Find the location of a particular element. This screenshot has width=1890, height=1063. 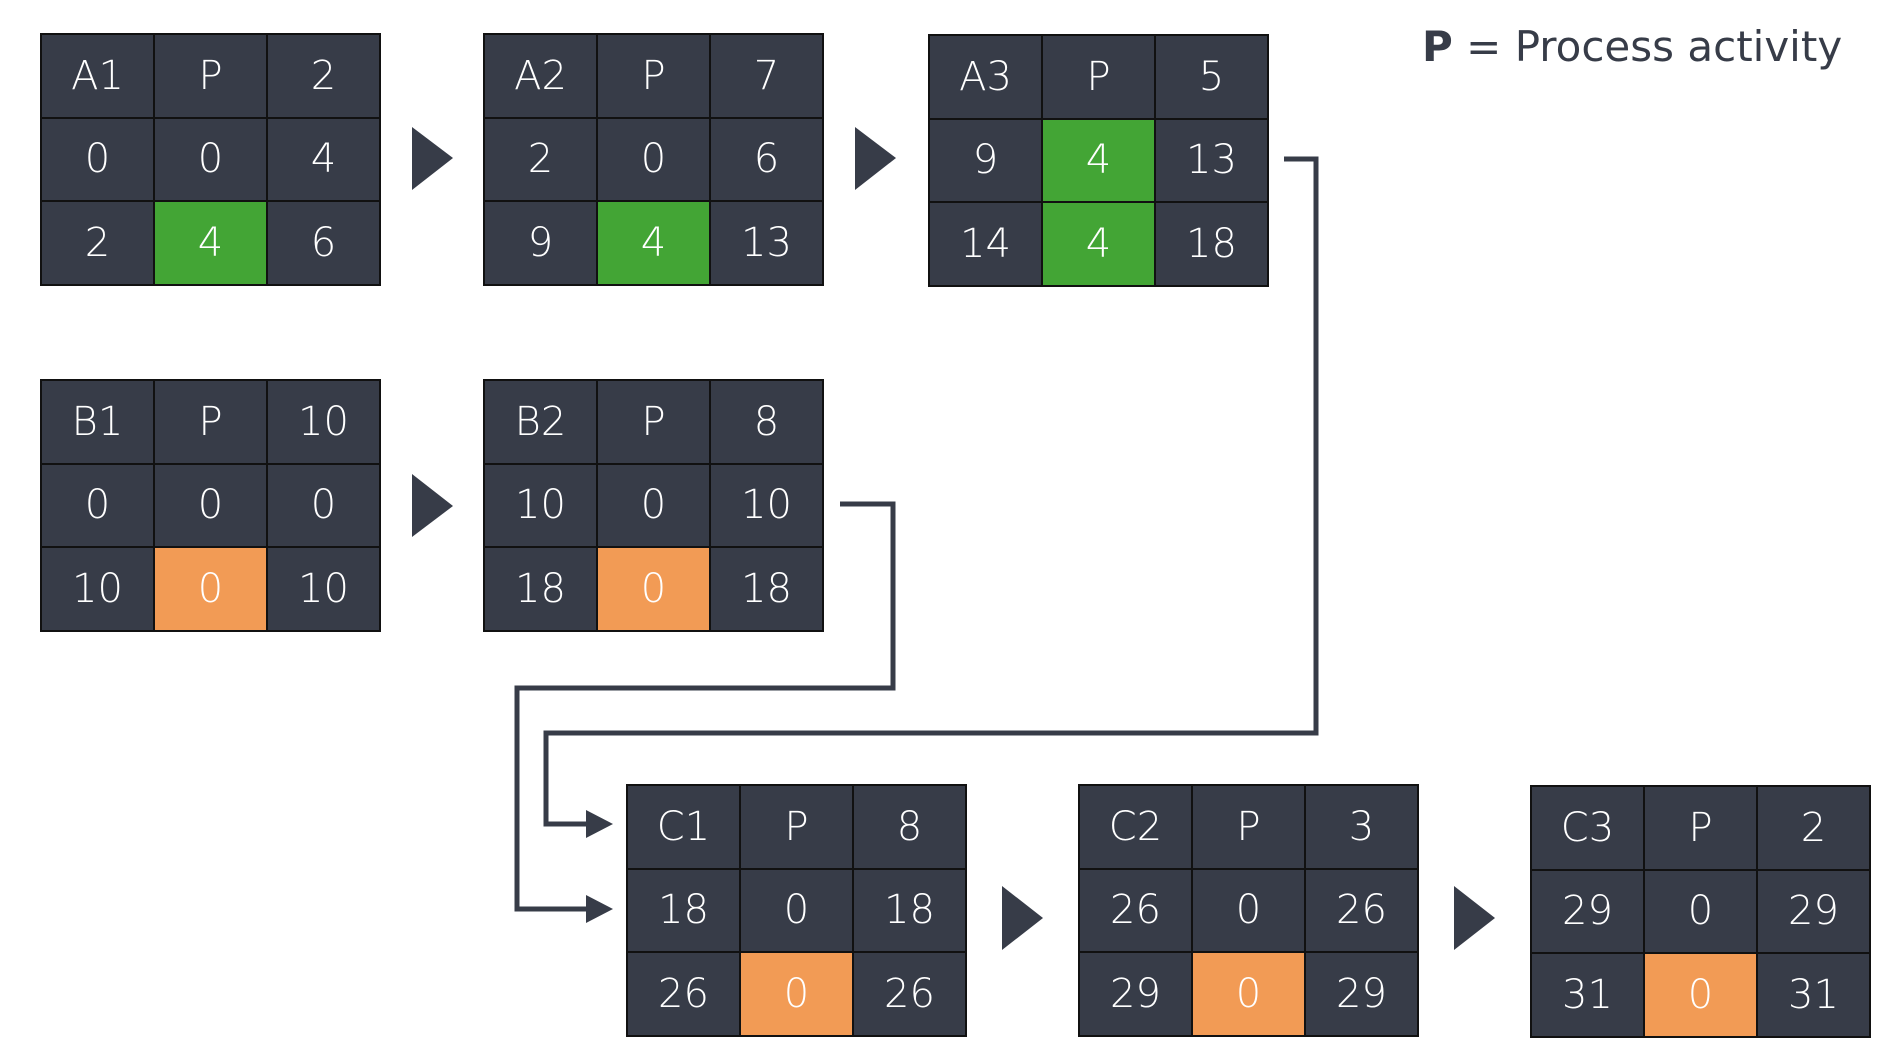

arrow-c1-c2 is located at coordinates (1022, 918).